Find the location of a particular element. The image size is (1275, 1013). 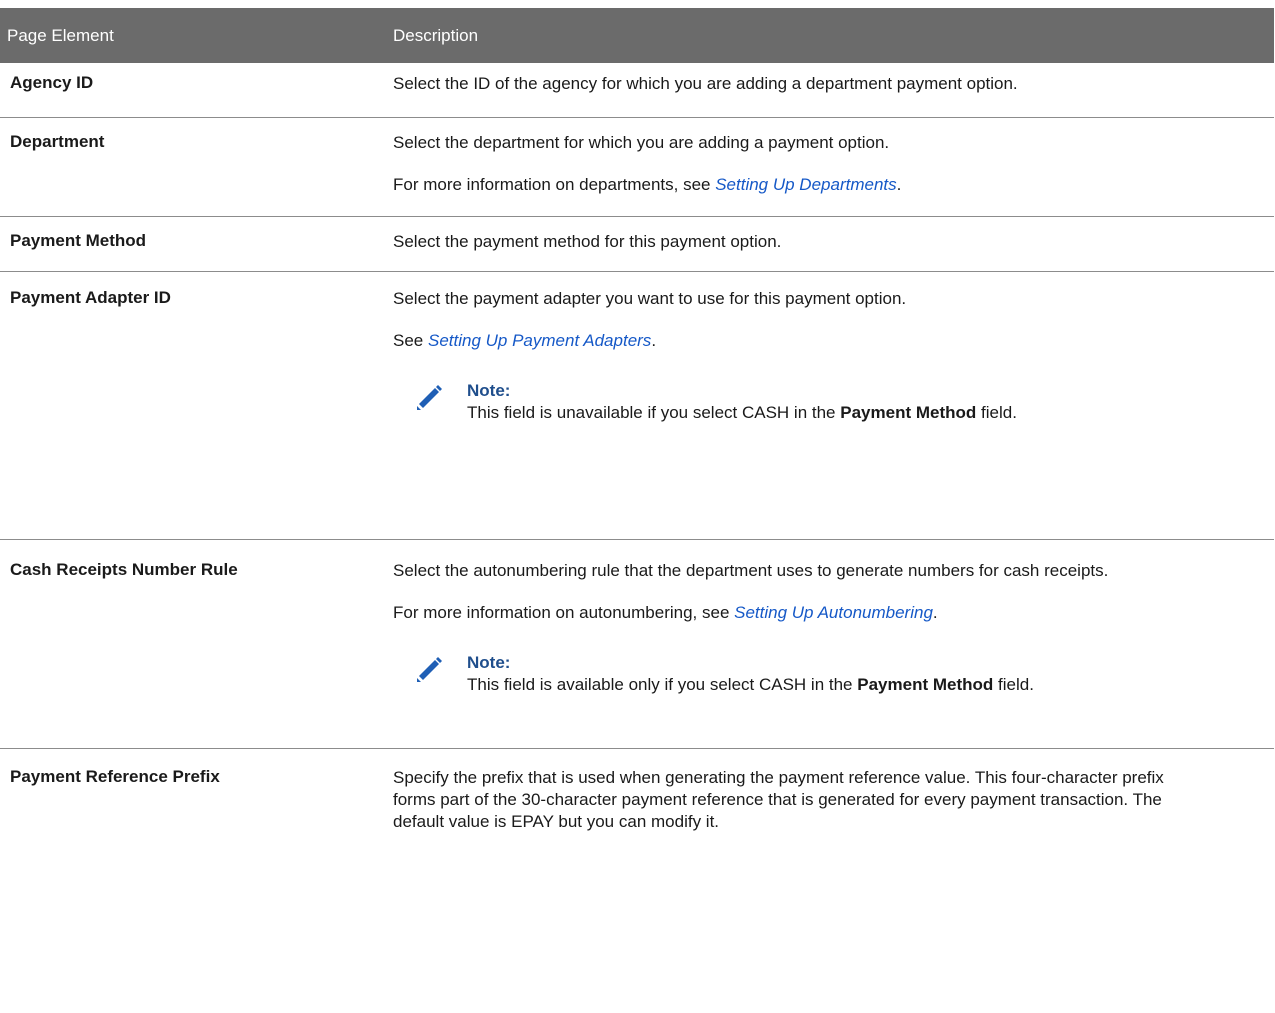

row-label: Payment Reference Prefix is located at coordinates (115, 776).